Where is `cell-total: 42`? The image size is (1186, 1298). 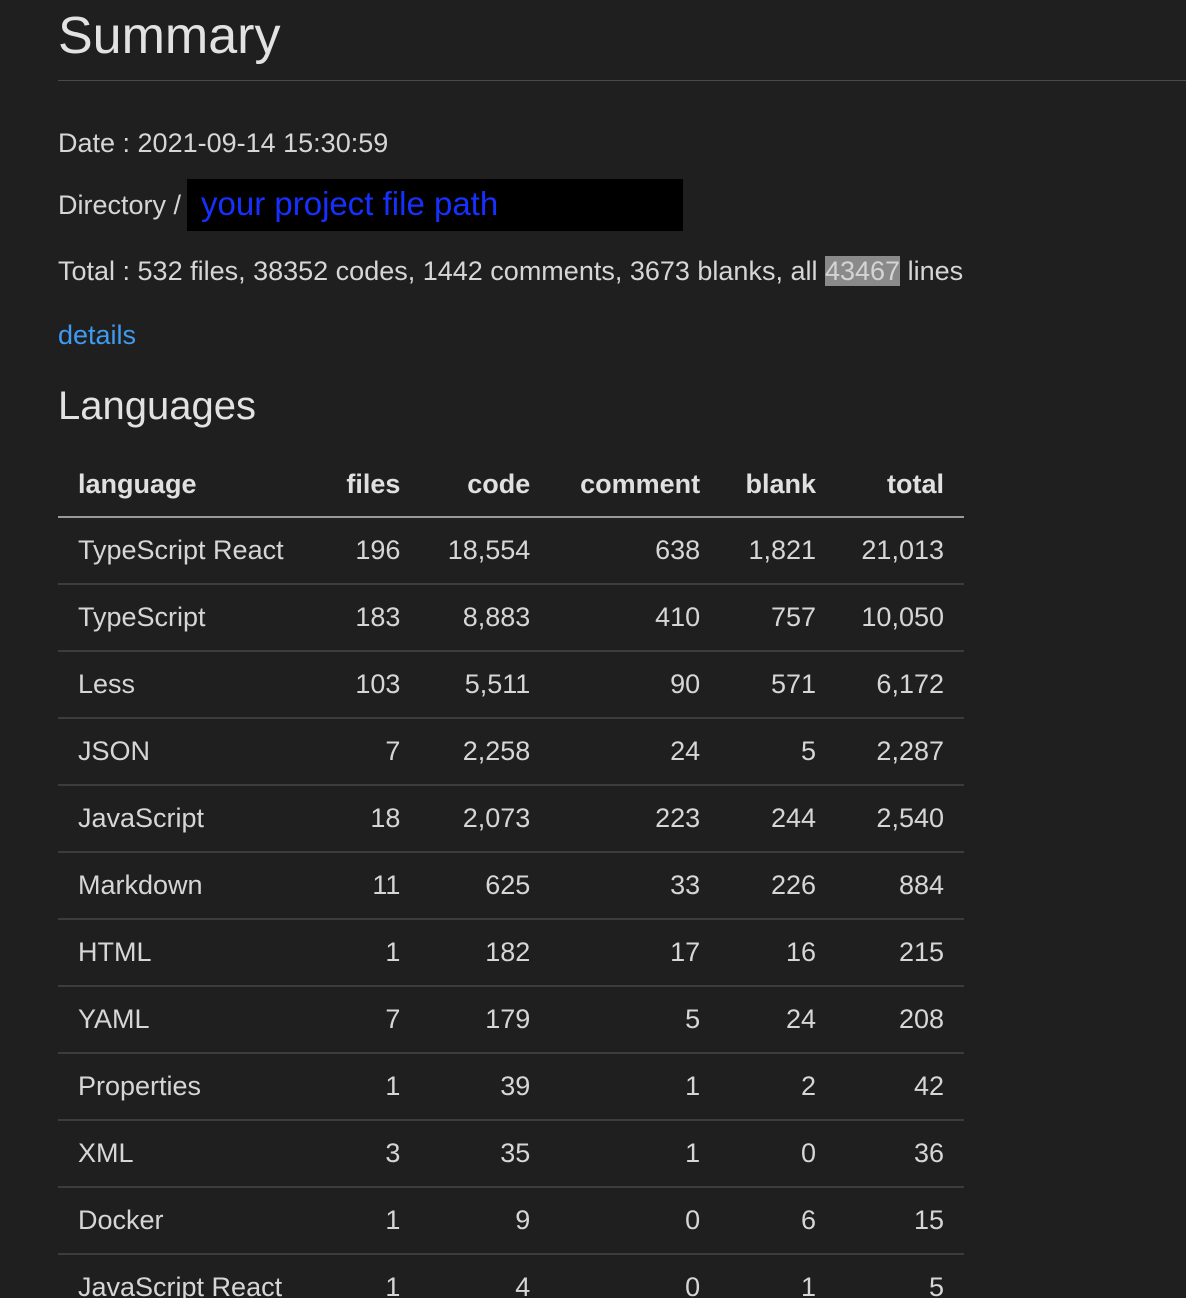
cell-total: 42 is located at coordinates (900, 1087).